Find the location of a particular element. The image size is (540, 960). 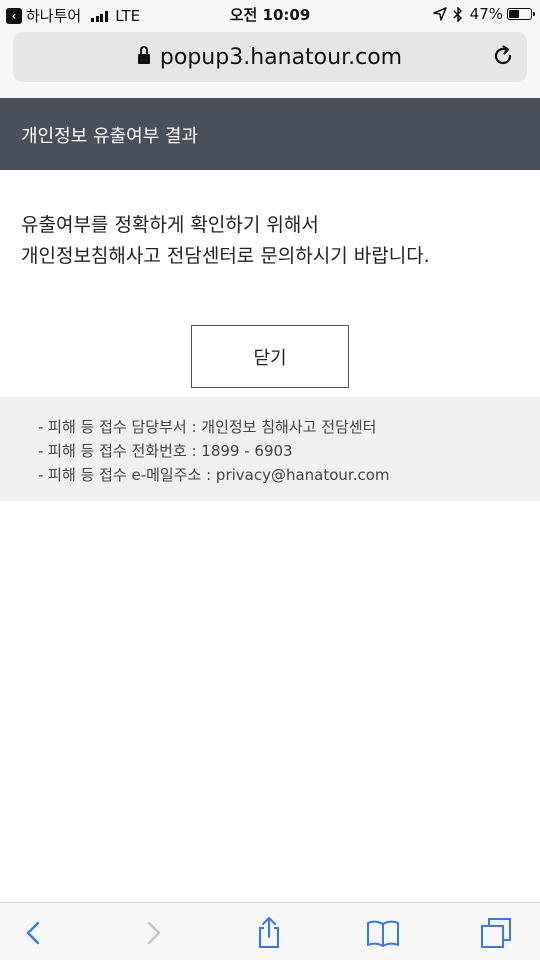

share-icon is located at coordinates (269, 933).